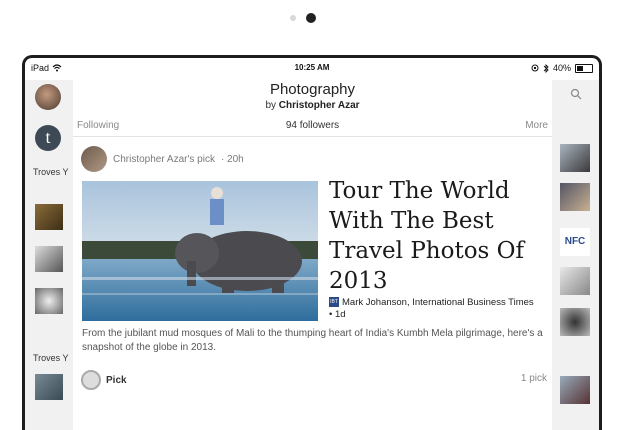 The height and width of the screenshot is (430, 617). I want to click on pick-button: Pick, so click(104, 380).